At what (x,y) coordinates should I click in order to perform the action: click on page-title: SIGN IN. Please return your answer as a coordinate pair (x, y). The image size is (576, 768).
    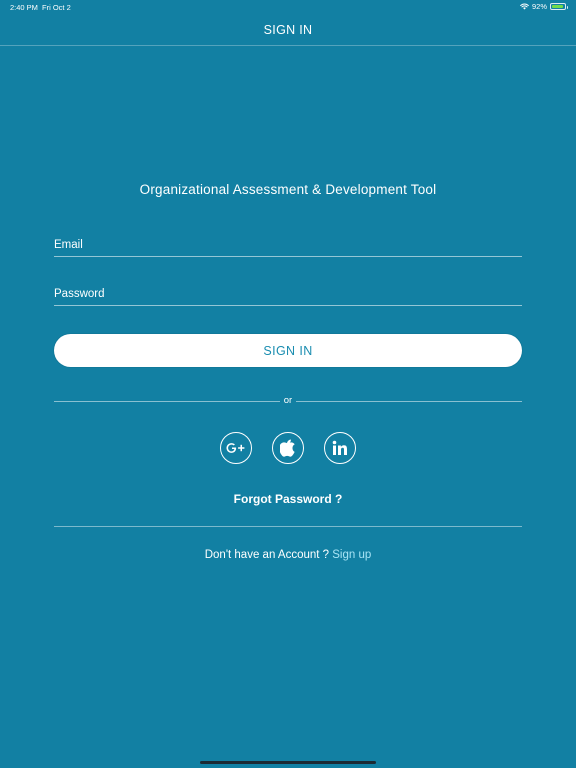
    Looking at the image, I should click on (288, 29).